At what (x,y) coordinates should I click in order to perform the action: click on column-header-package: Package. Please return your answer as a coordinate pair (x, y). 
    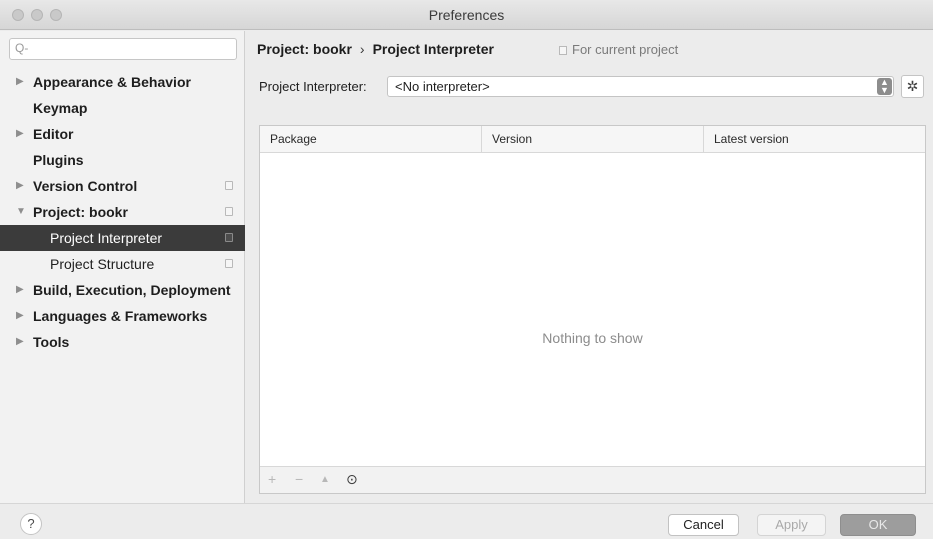
    Looking at the image, I should click on (371, 139).